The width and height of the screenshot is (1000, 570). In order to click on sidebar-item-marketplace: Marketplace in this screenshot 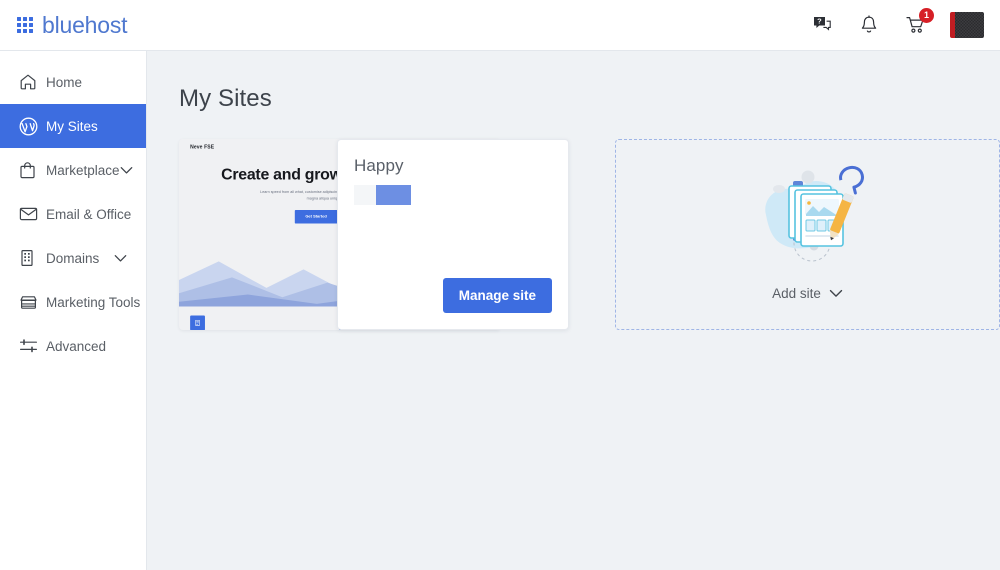, I will do `click(73, 170)`.